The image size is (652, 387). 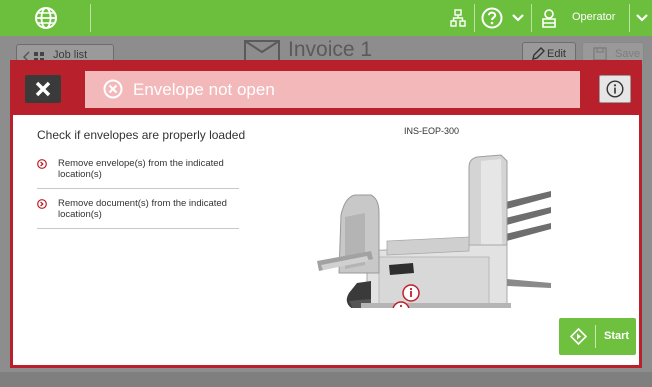 I want to click on user-icon, so click(x=549, y=18).